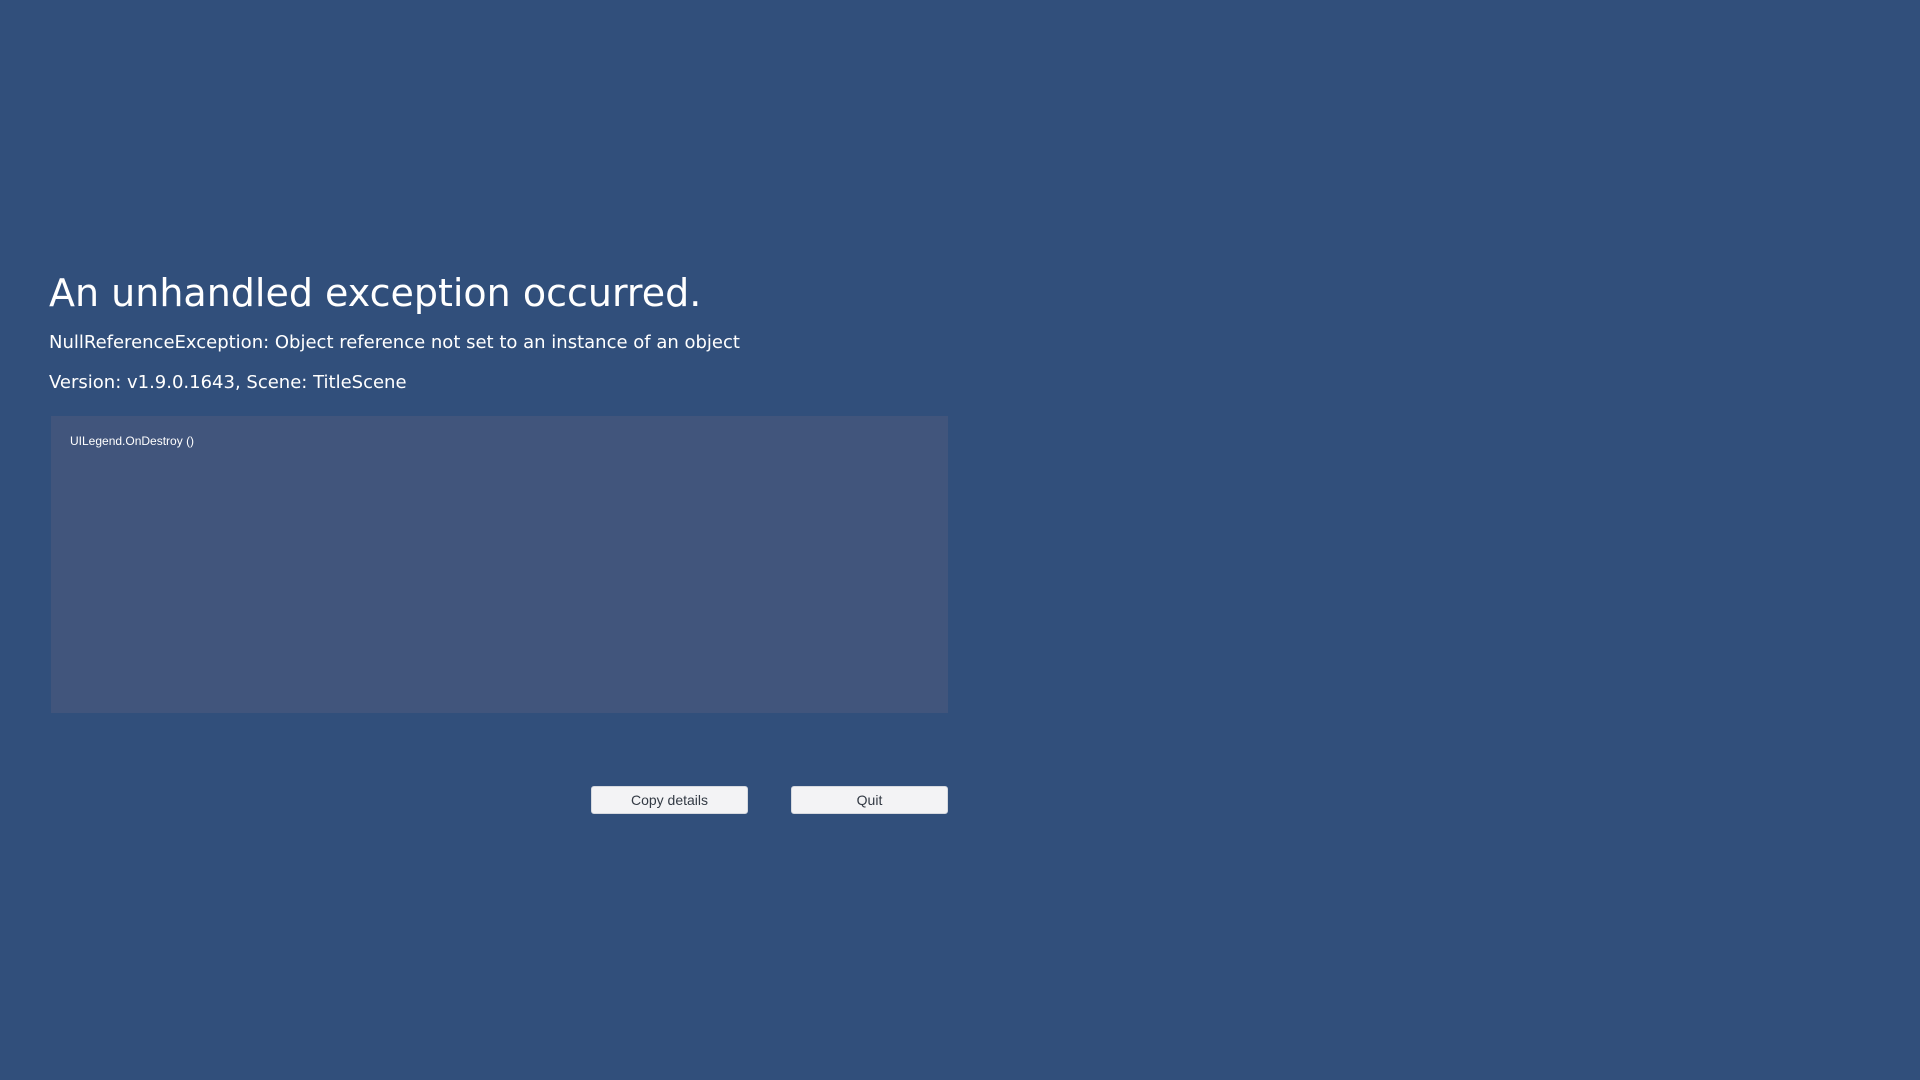 The height and width of the screenshot is (1080, 1920). I want to click on version-scene-info: Version: v1.9.0.1643, Scene: TitleScene, so click(228, 382).